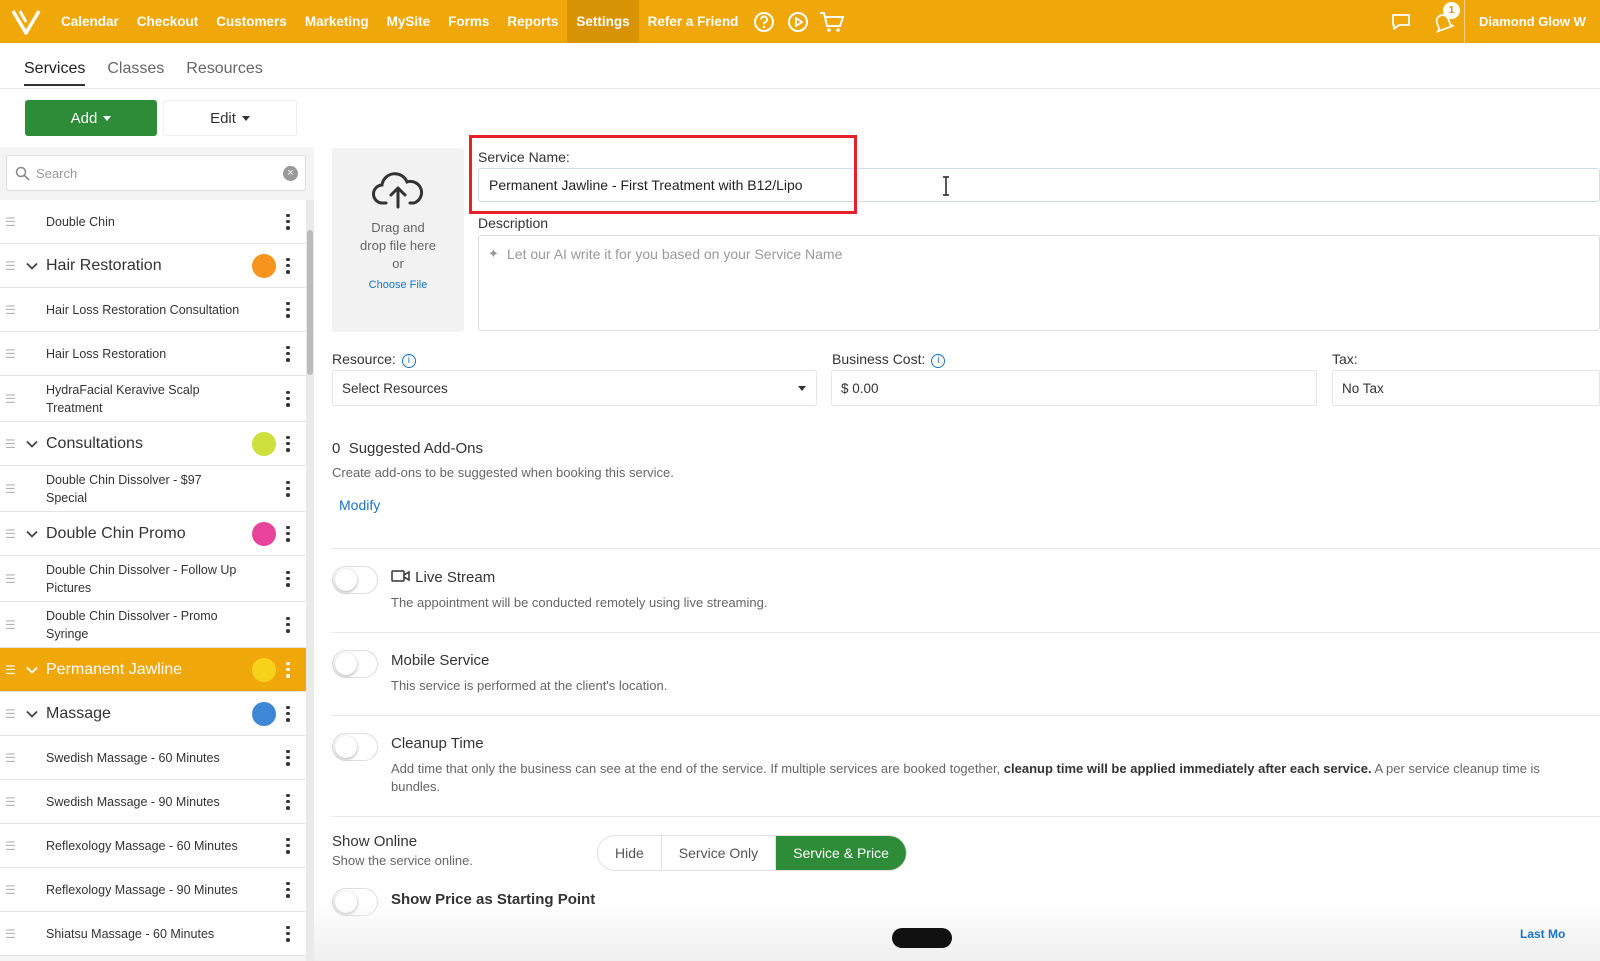  I want to click on cleanup-time-toggle, so click(355, 747).